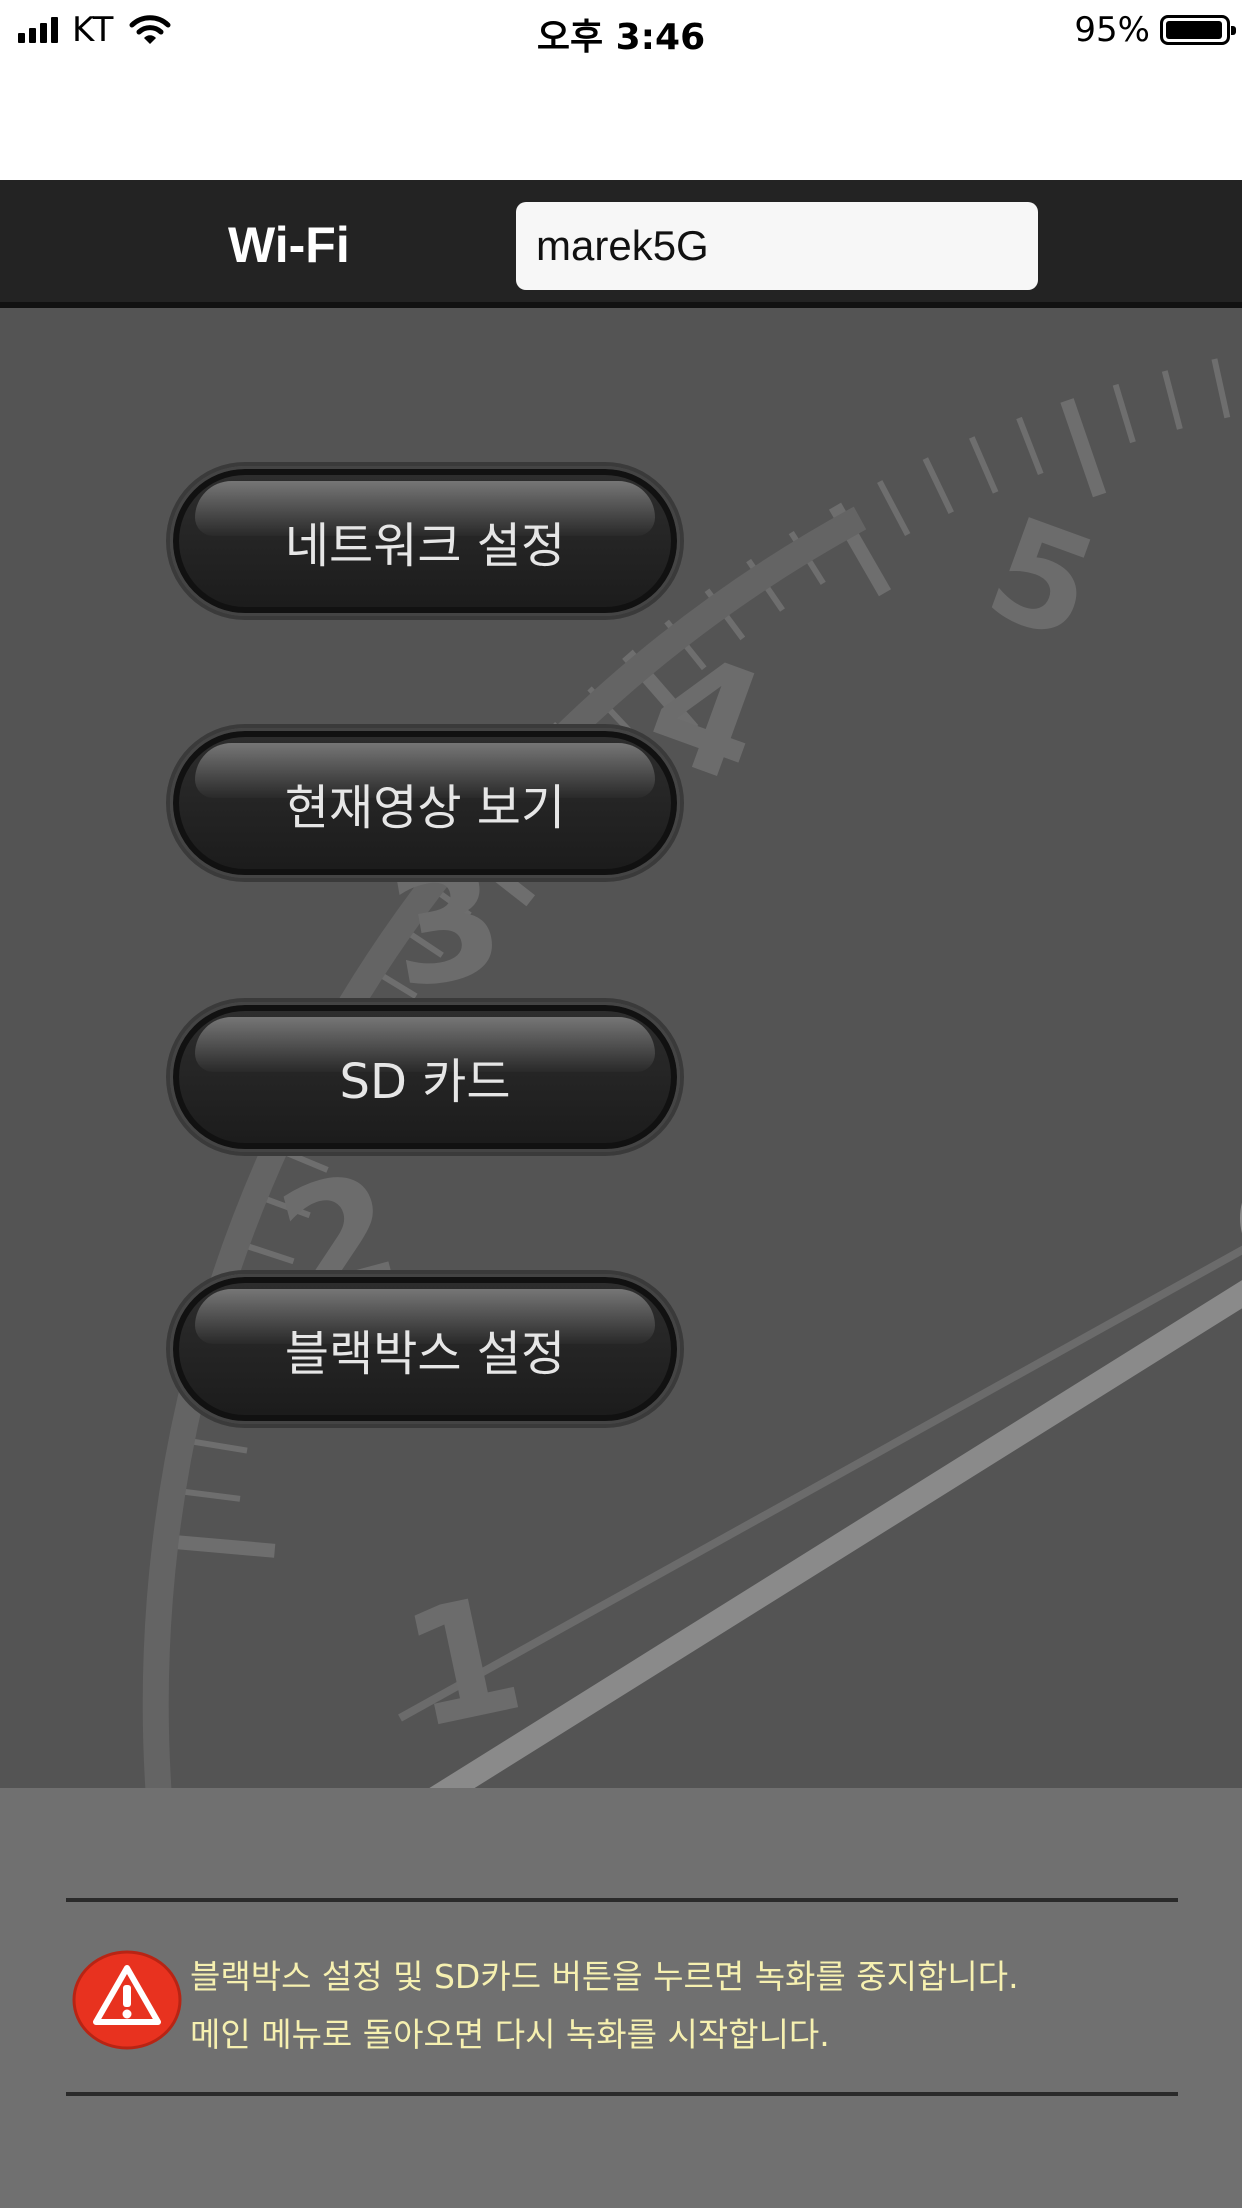  What do you see at coordinates (510, 2034) in the screenshot?
I see `notice-line-2: 메인 메뉴로 돌아오면 다시 녹화를 시작합니다.` at bounding box center [510, 2034].